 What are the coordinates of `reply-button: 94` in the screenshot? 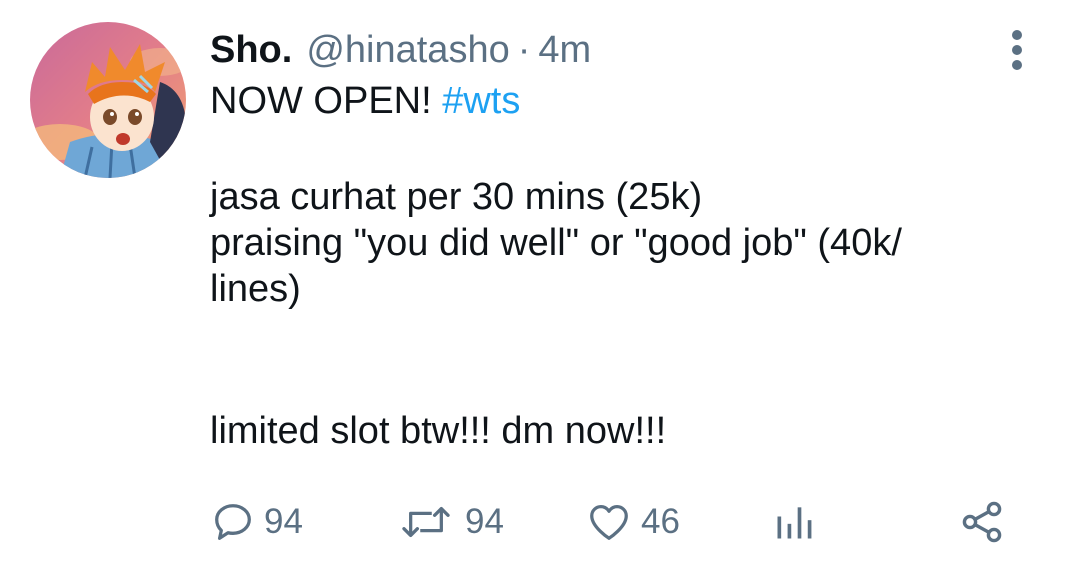 It's located at (256, 522).